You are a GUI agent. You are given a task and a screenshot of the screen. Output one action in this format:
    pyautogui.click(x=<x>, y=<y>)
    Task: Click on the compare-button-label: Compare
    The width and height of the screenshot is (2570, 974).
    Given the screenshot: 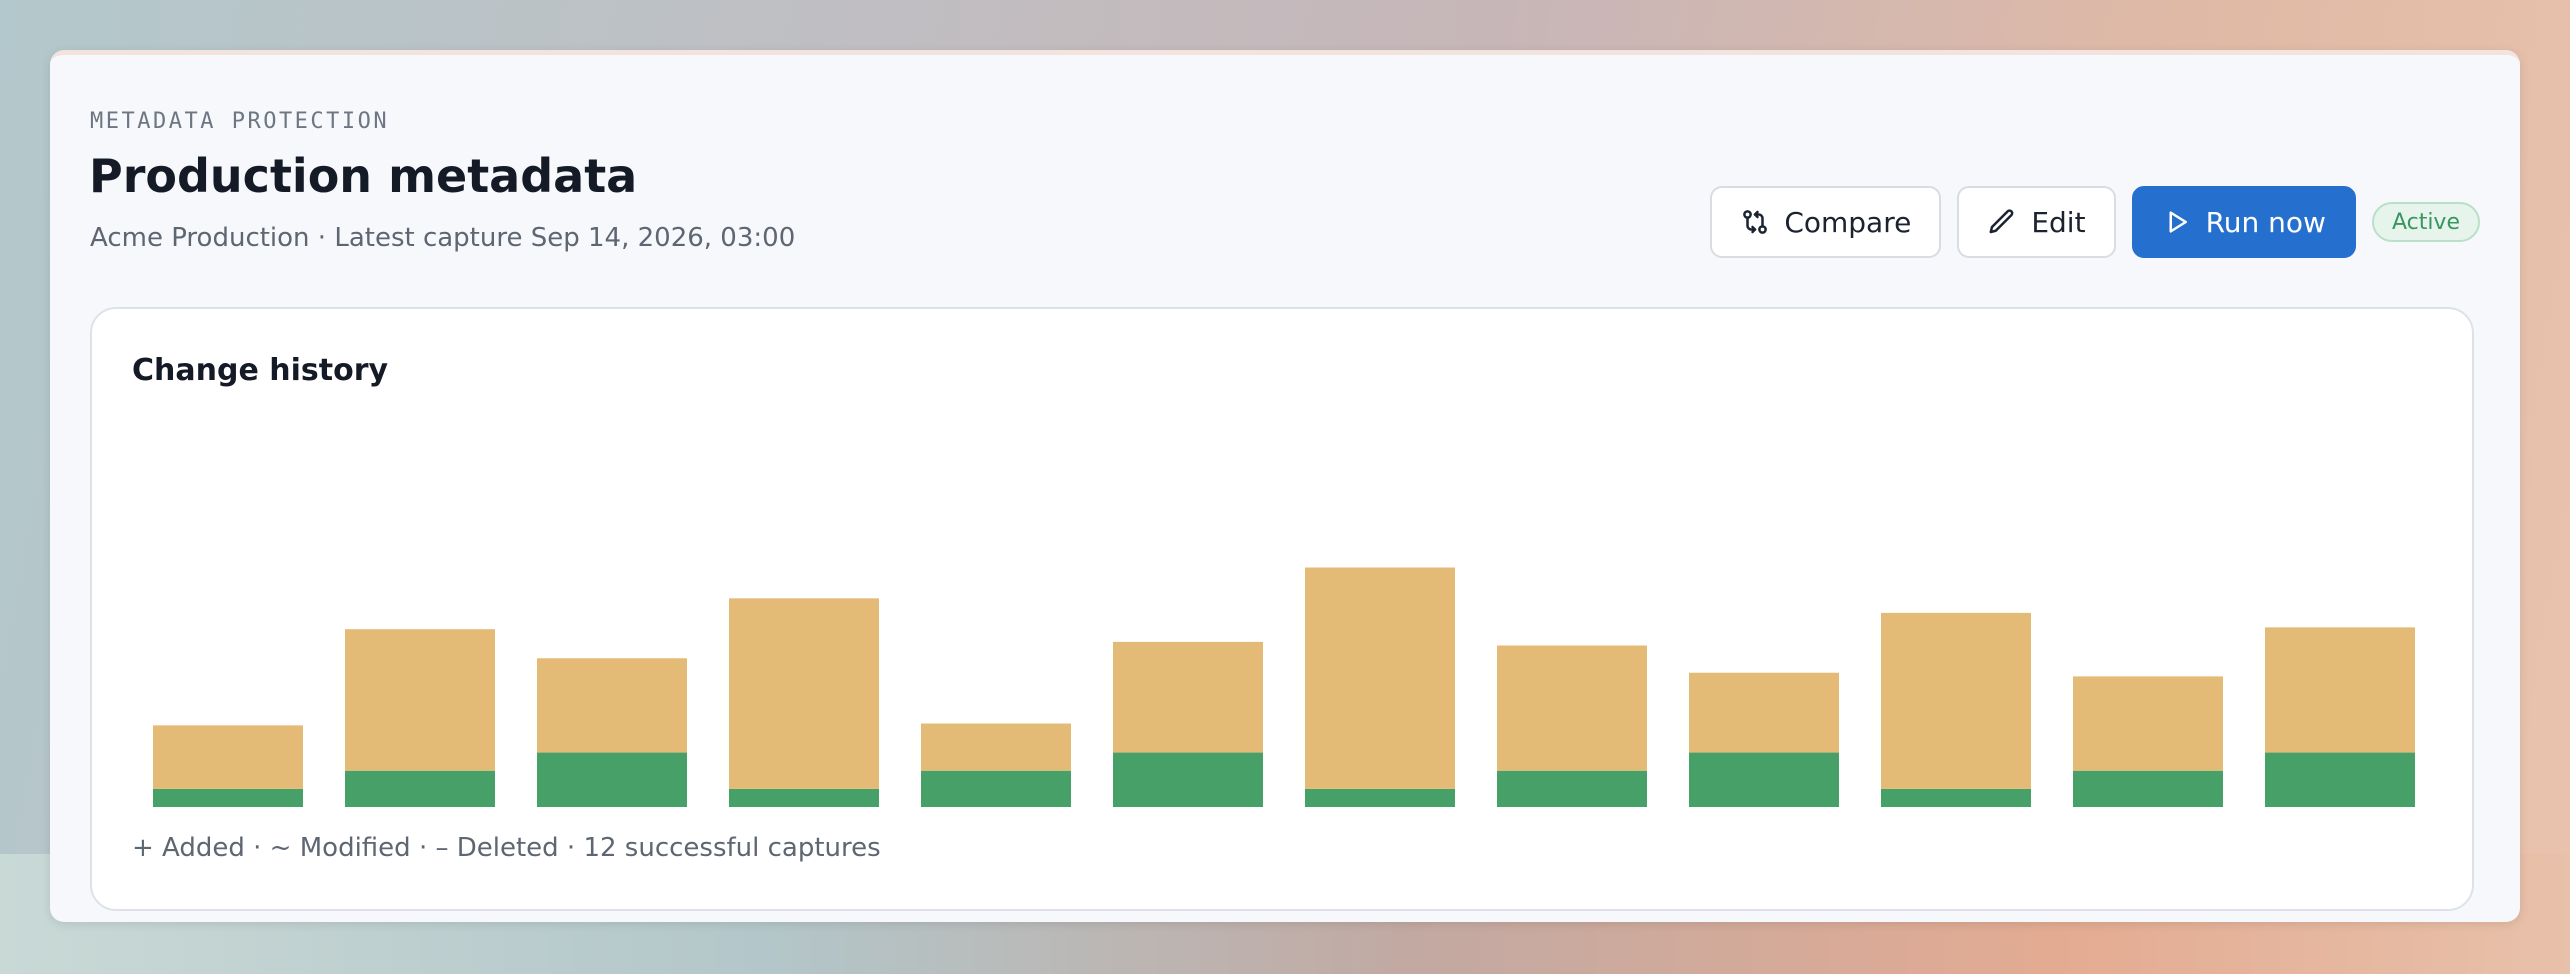 What is the action you would take?
    pyautogui.click(x=1848, y=222)
    